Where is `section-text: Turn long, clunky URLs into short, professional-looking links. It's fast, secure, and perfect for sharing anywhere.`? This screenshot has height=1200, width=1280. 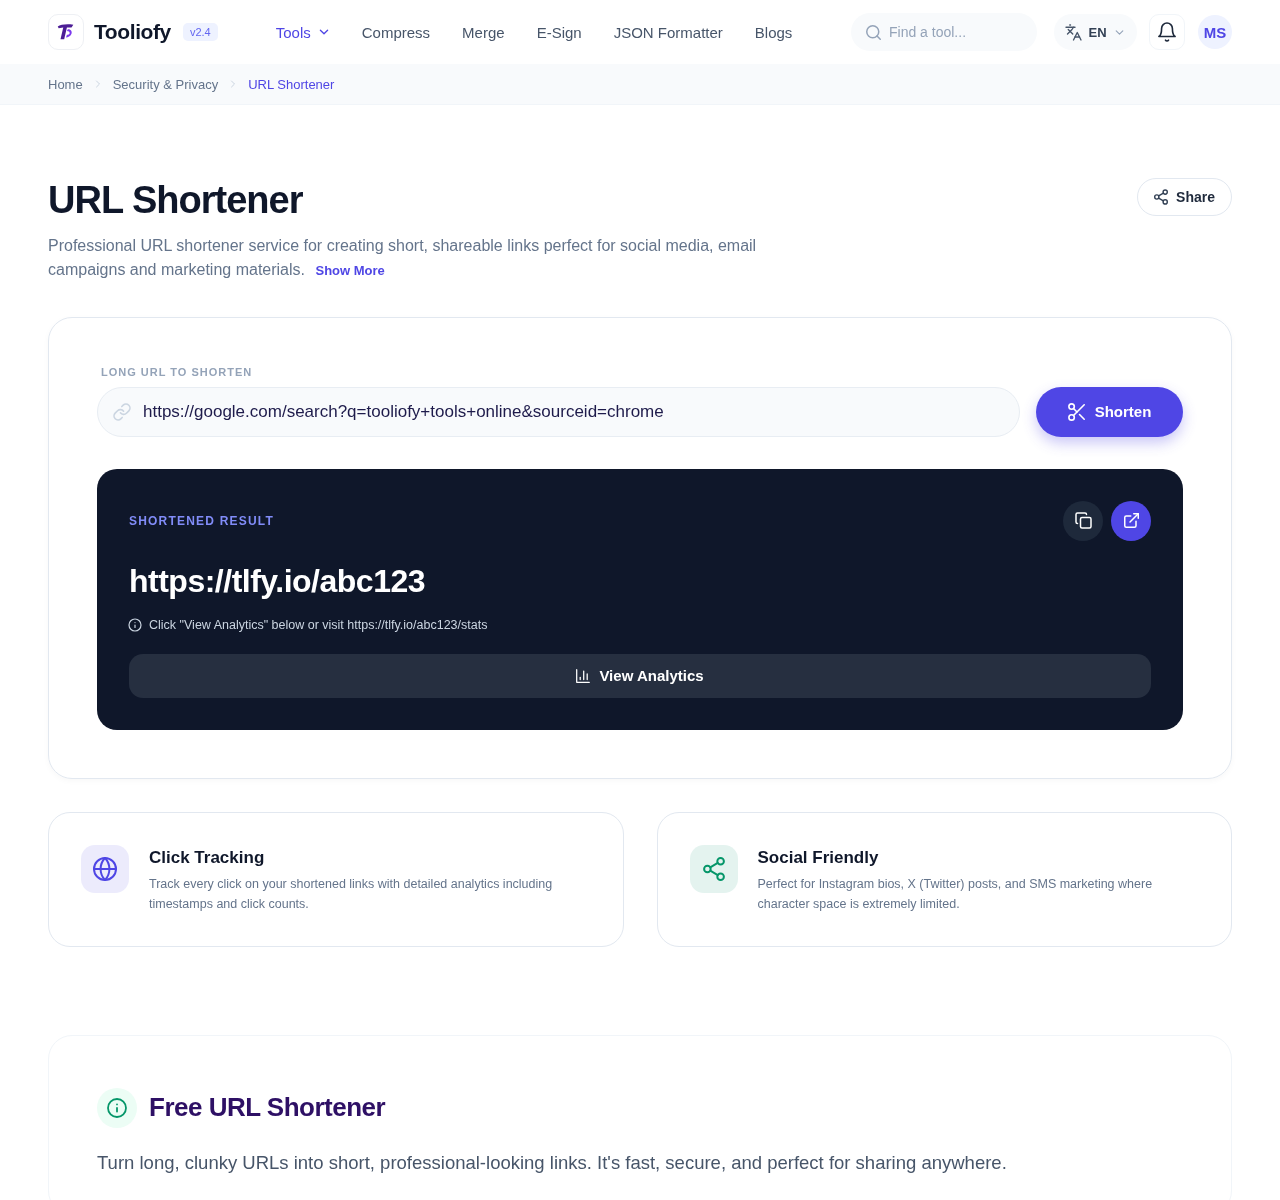
section-text: Turn long, clunky URLs into short, professional-looking links. It's fast, secure, and perfect for sharing anywhere. is located at coordinates (552, 1162).